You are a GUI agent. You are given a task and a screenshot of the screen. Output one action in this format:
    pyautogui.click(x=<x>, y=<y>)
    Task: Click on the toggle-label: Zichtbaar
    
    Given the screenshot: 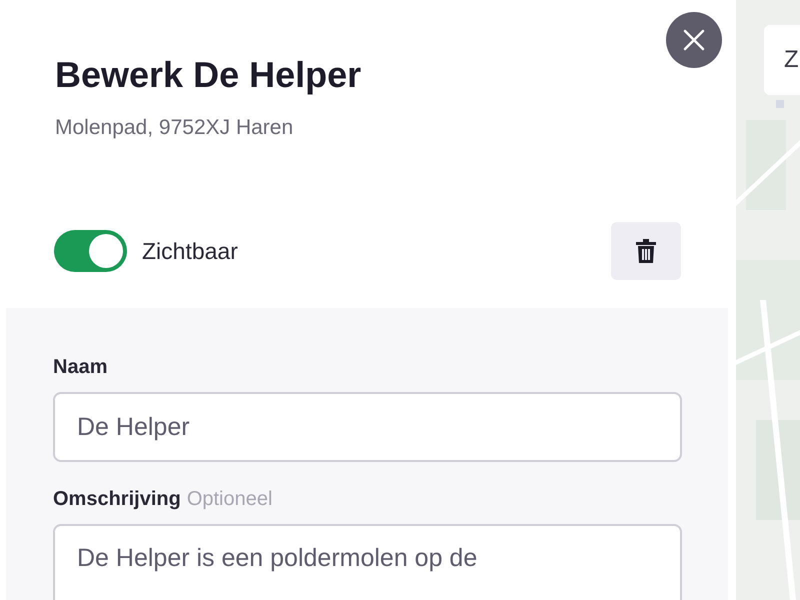 What is the action you would take?
    pyautogui.click(x=190, y=251)
    